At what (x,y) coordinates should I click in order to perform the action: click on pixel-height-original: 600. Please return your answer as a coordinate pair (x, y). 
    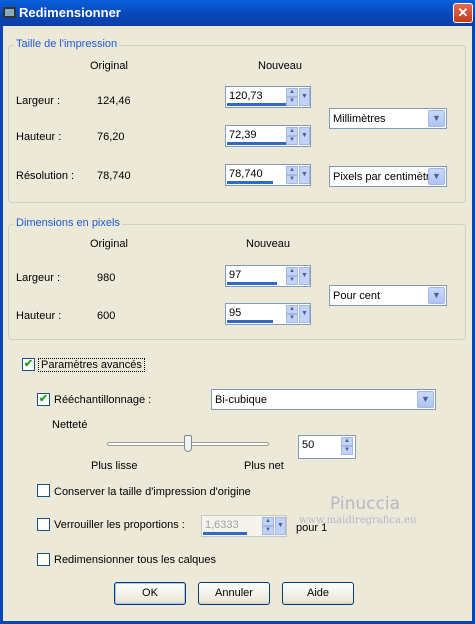
    Looking at the image, I should click on (106, 316).